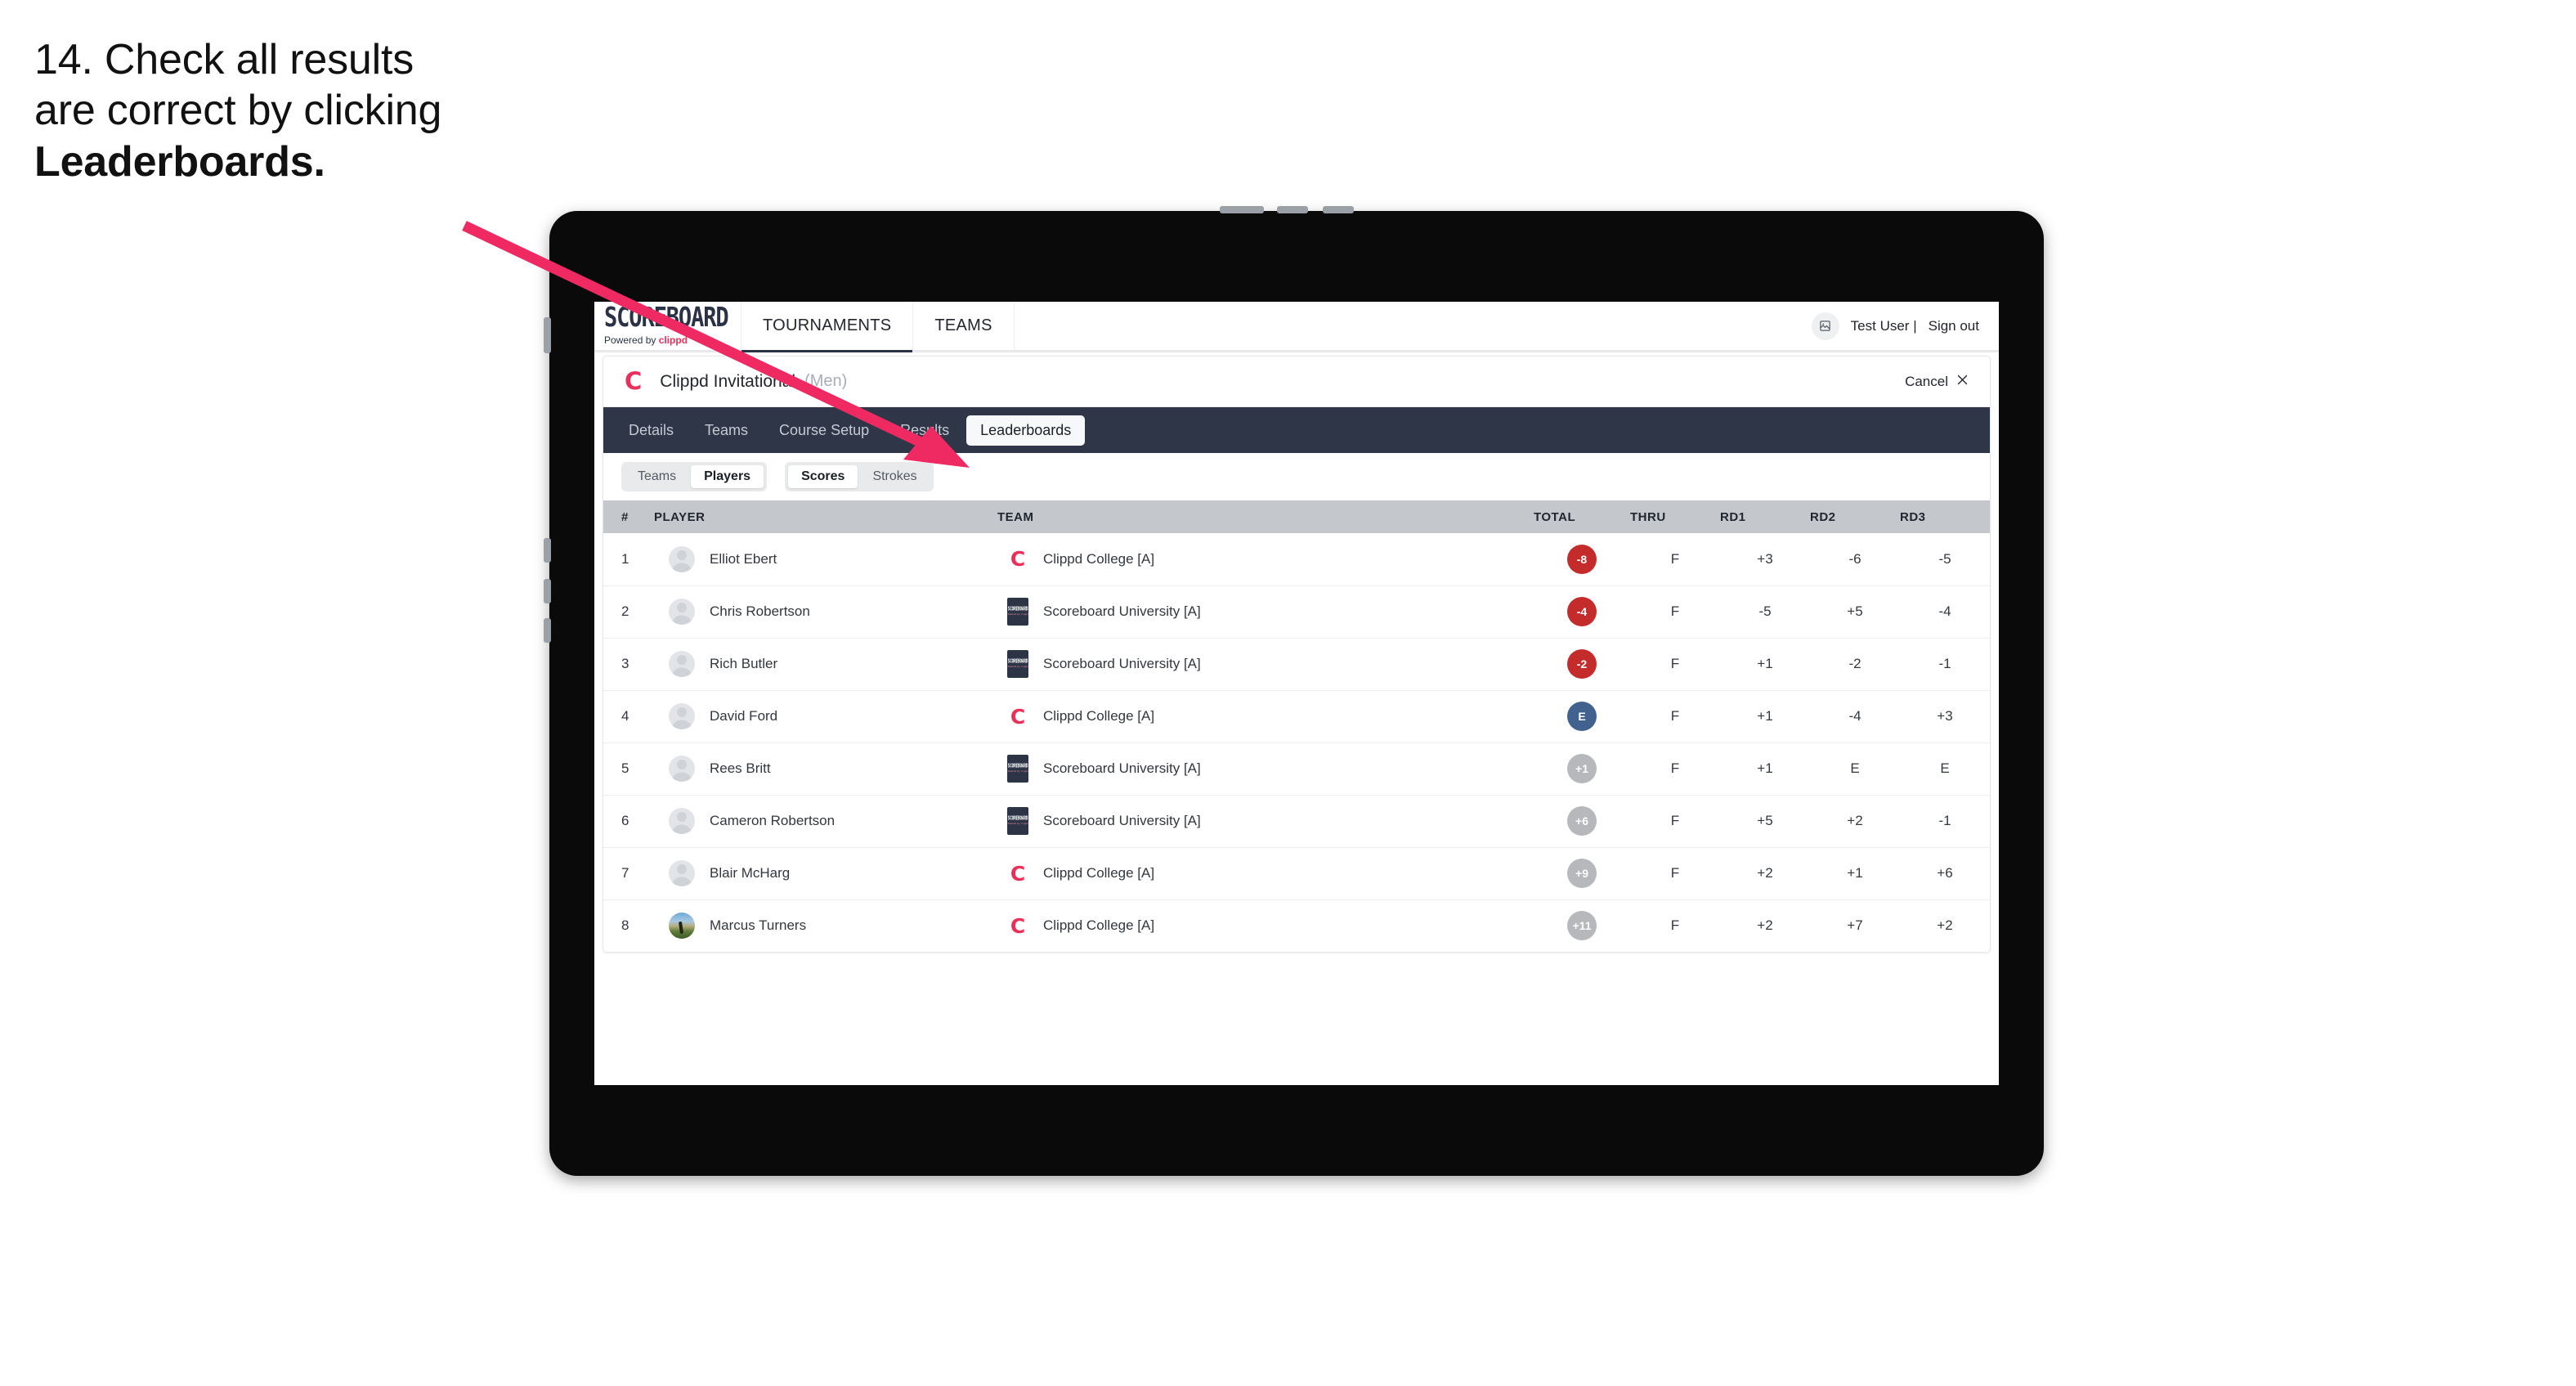 The width and height of the screenshot is (2576, 1386). What do you see at coordinates (1945, 925) in the screenshot?
I see `cell-rd3: +2` at bounding box center [1945, 925].